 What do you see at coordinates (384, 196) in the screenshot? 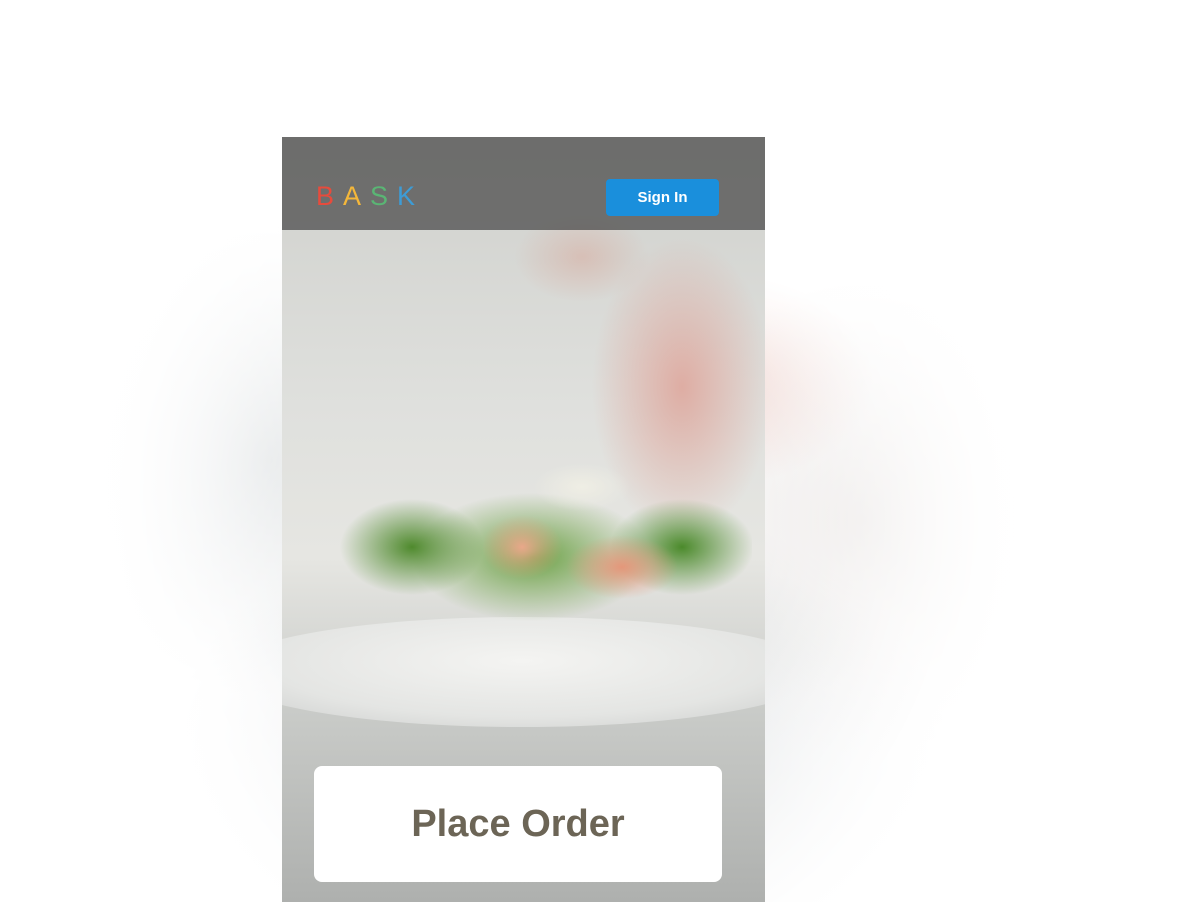
I see `logo-letter-s: S` at bounding box center [384, 196].